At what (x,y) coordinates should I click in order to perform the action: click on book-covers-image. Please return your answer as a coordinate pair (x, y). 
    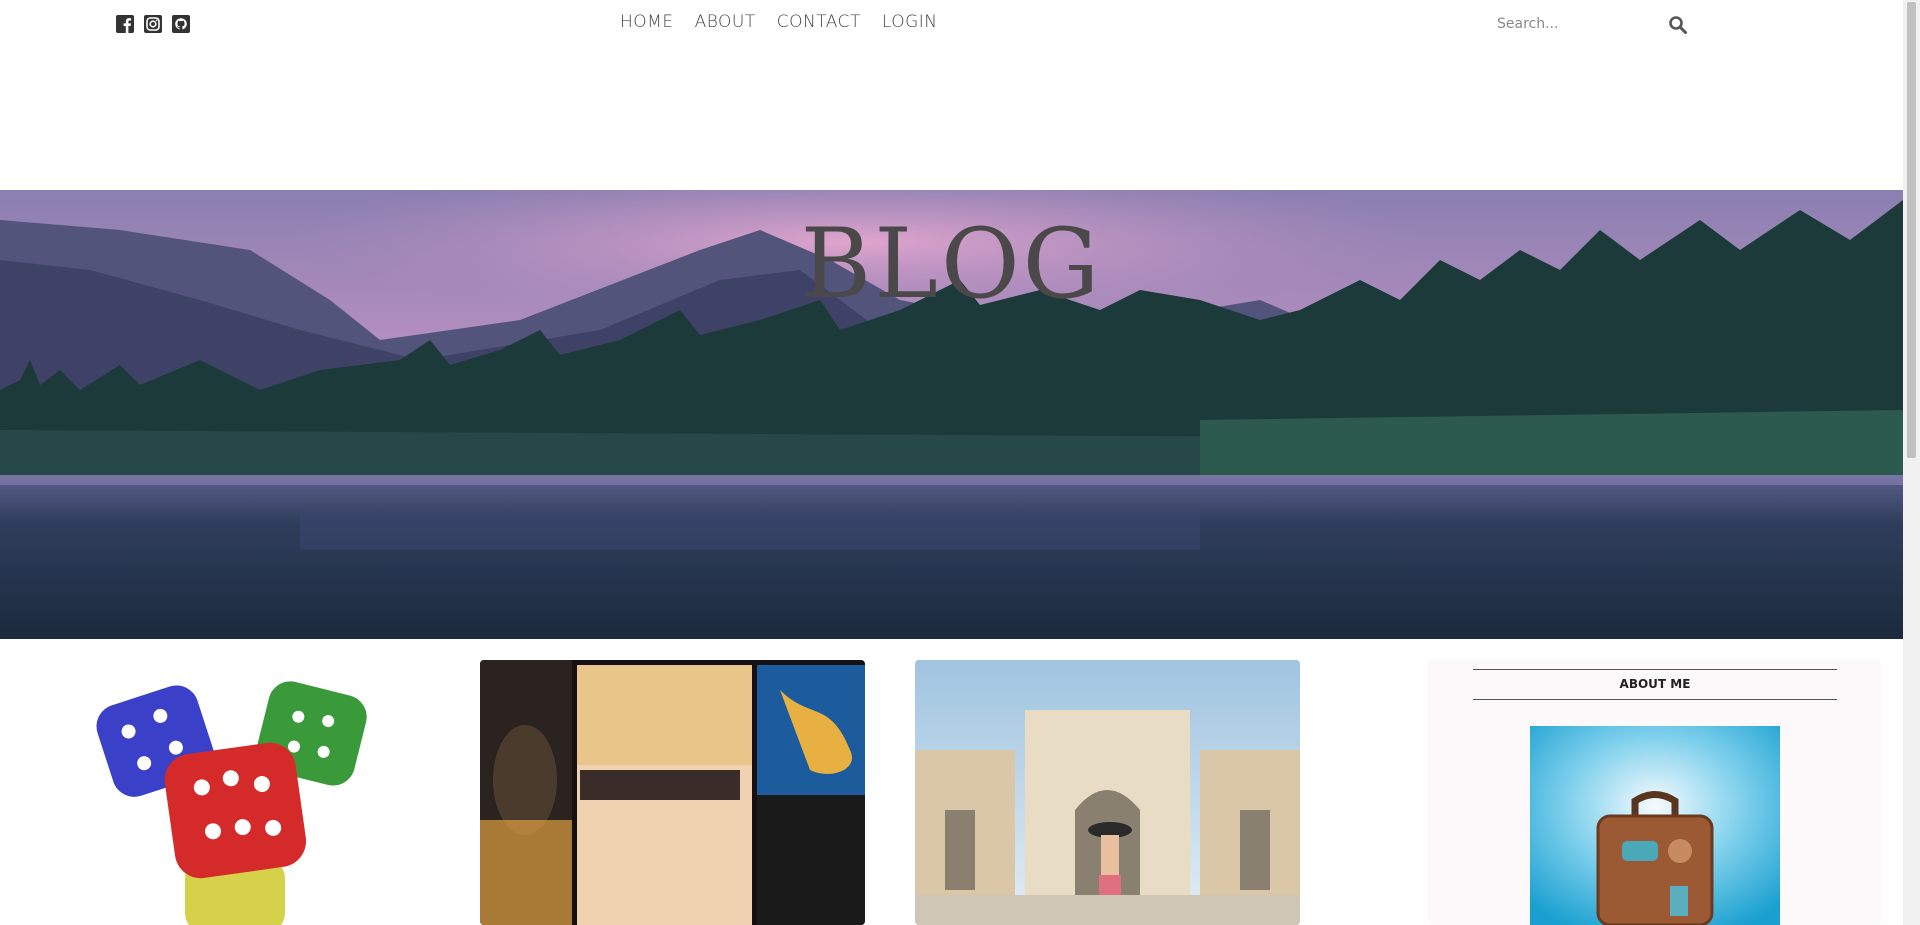
    Looking at the image, I should click on (672, 792).